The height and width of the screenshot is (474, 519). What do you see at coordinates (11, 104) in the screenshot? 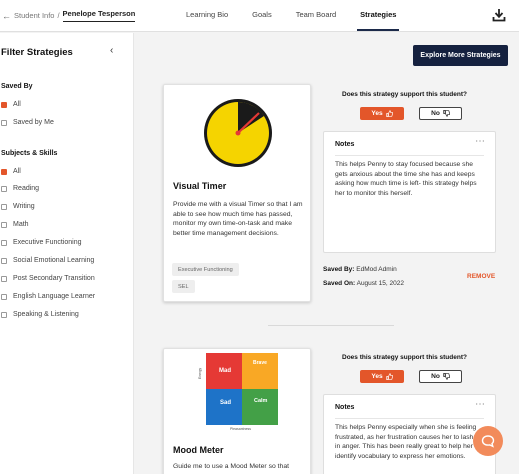
I see `filter-saved-all: All` at bounding box center [11, 104].